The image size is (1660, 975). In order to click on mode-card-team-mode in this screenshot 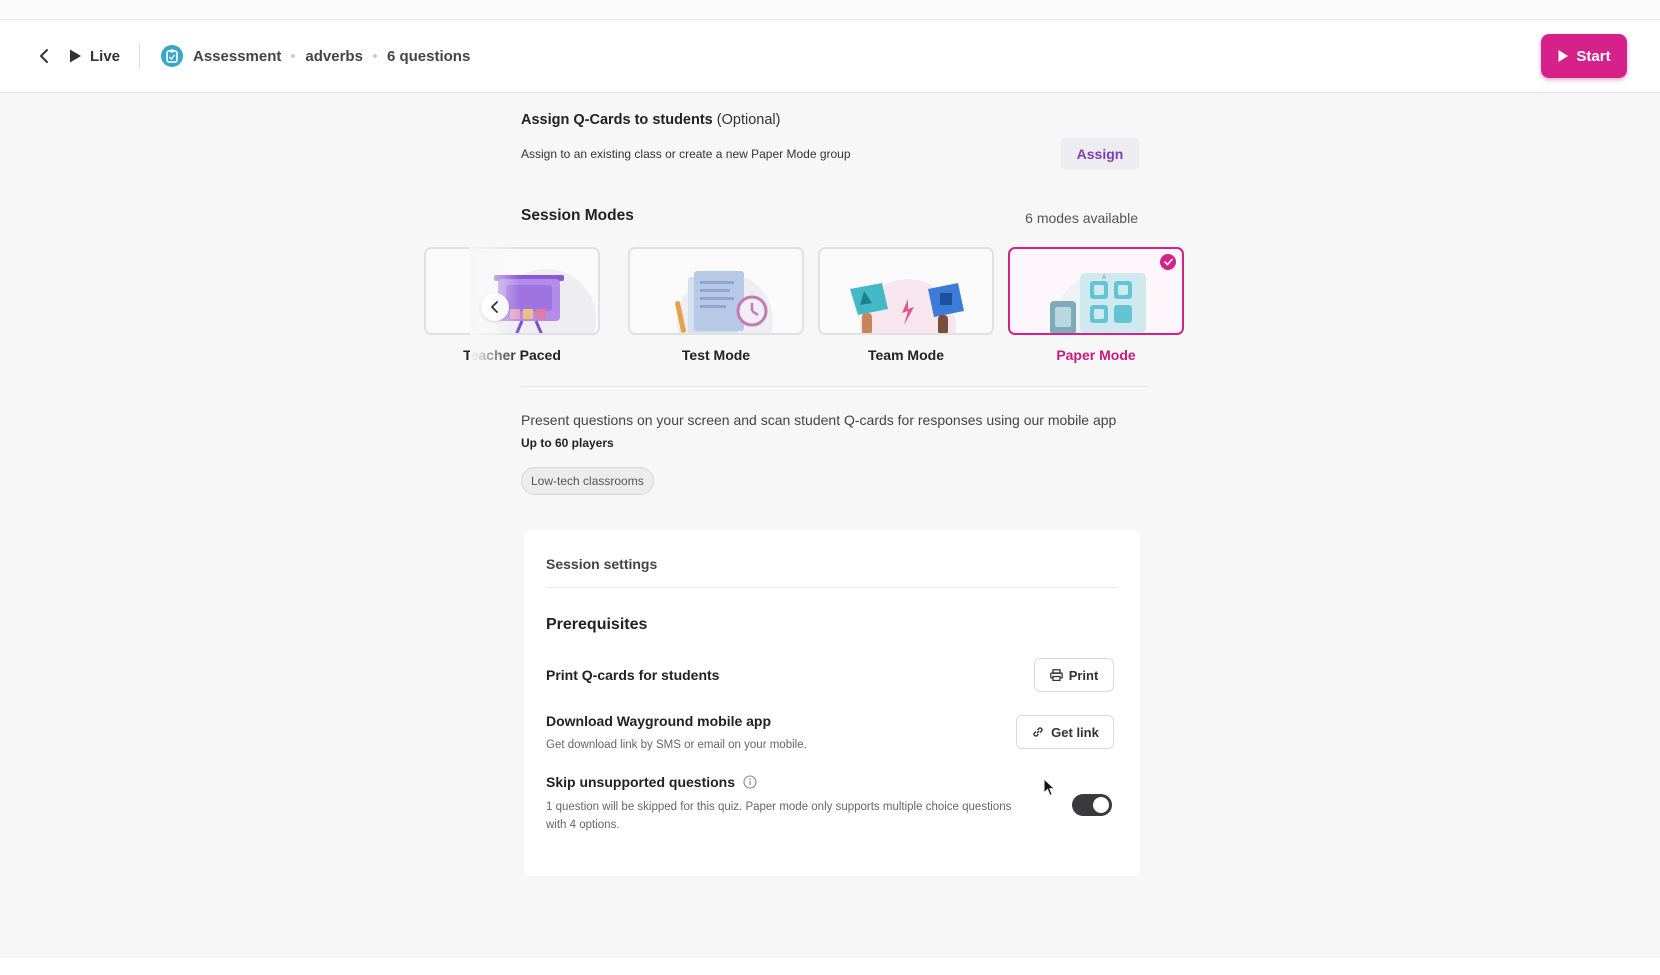, I will do `click(906, 291)`.